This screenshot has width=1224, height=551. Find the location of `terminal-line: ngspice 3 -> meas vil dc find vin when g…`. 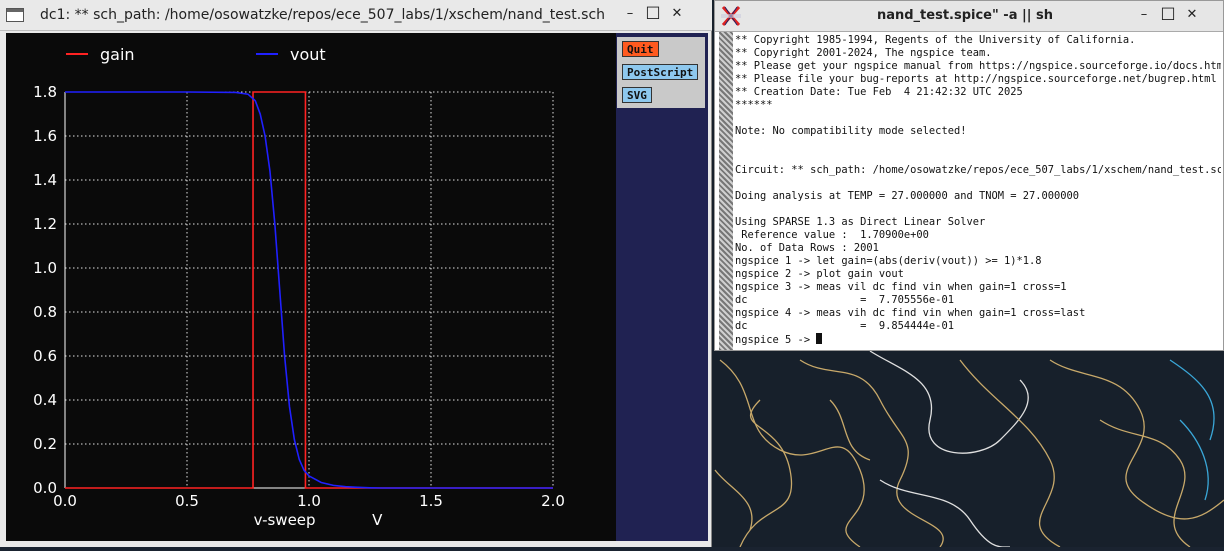

terminal-line: ngspice 3 -> meas vil dc find vin when g… is located at coordinates (901, 287).